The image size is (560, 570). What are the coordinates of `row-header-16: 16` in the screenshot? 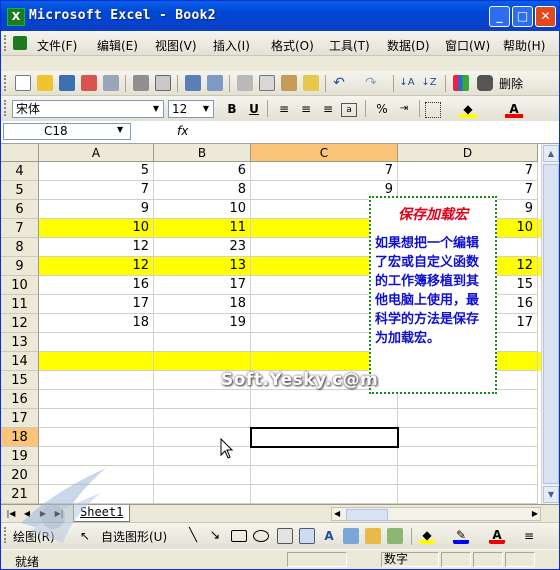 It's located at (20, 399).